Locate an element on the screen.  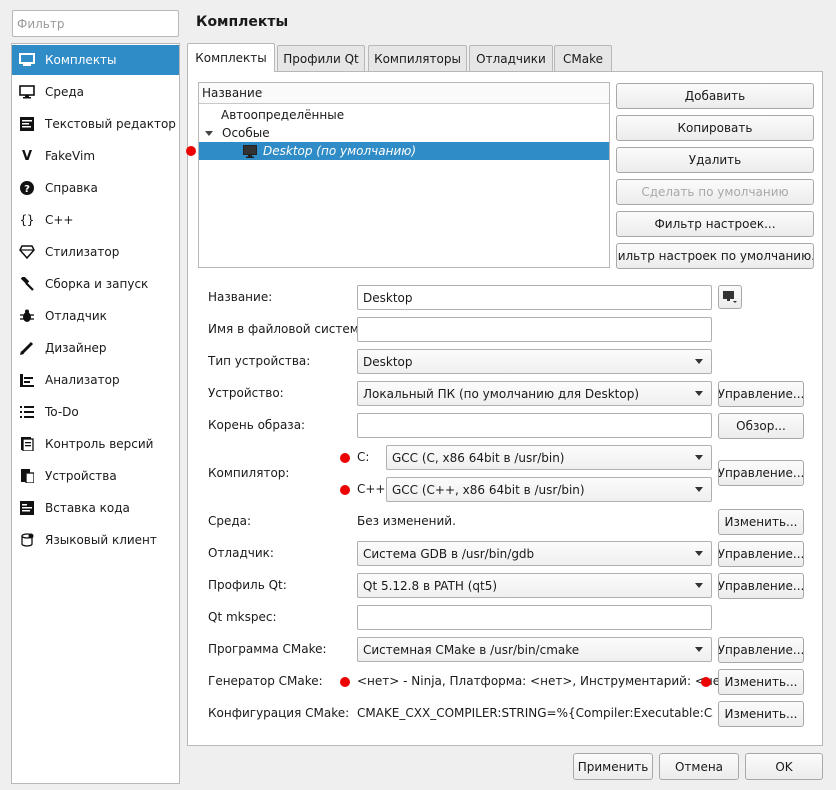
fakevim-icon: V is located at coordinates (27, 156).